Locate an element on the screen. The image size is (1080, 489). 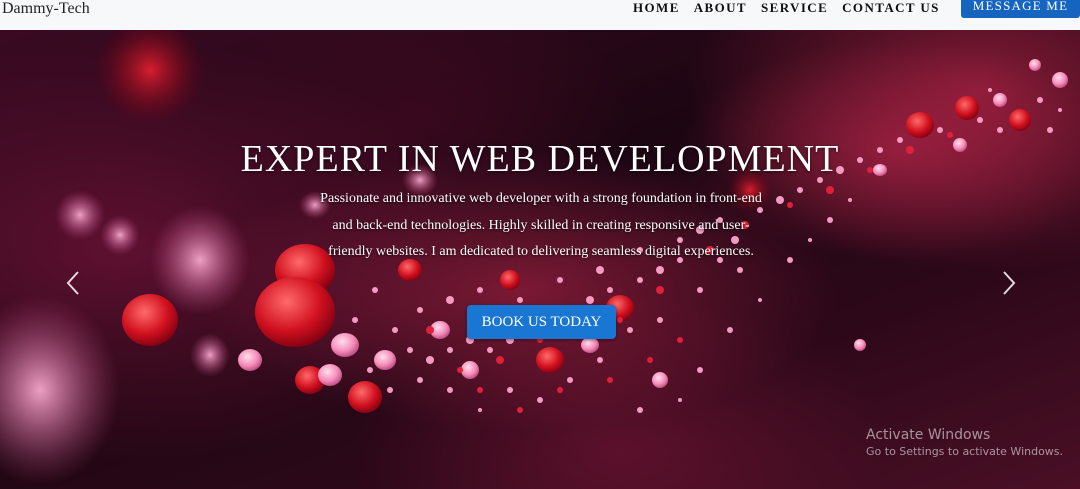
nav-about-link: ABOUT is located at coordinates (720, 7).